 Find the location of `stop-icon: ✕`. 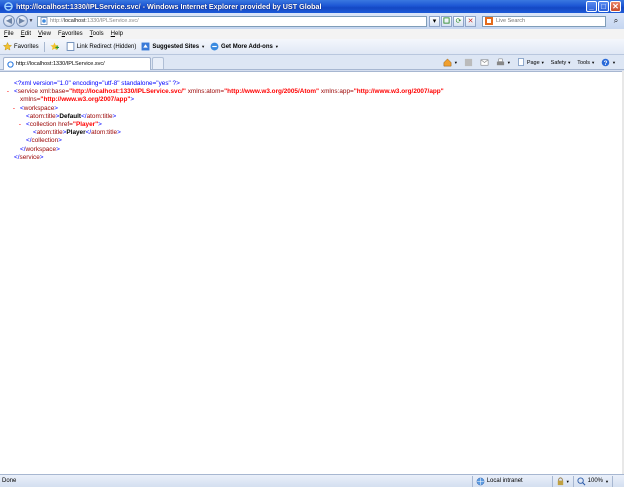

stop-icon: ✕ is located at coordinates (470, 21).